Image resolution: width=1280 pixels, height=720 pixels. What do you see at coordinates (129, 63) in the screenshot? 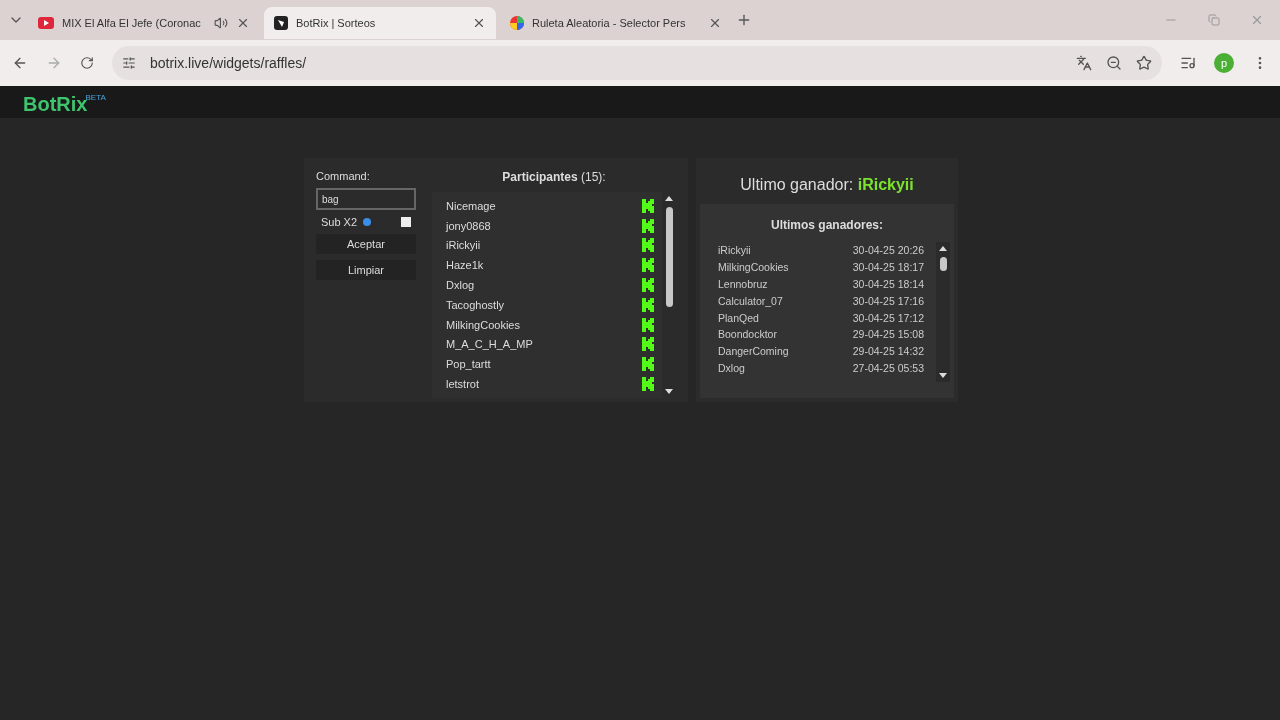
I see `site-settings-icon` at bounding box center [129, 63].